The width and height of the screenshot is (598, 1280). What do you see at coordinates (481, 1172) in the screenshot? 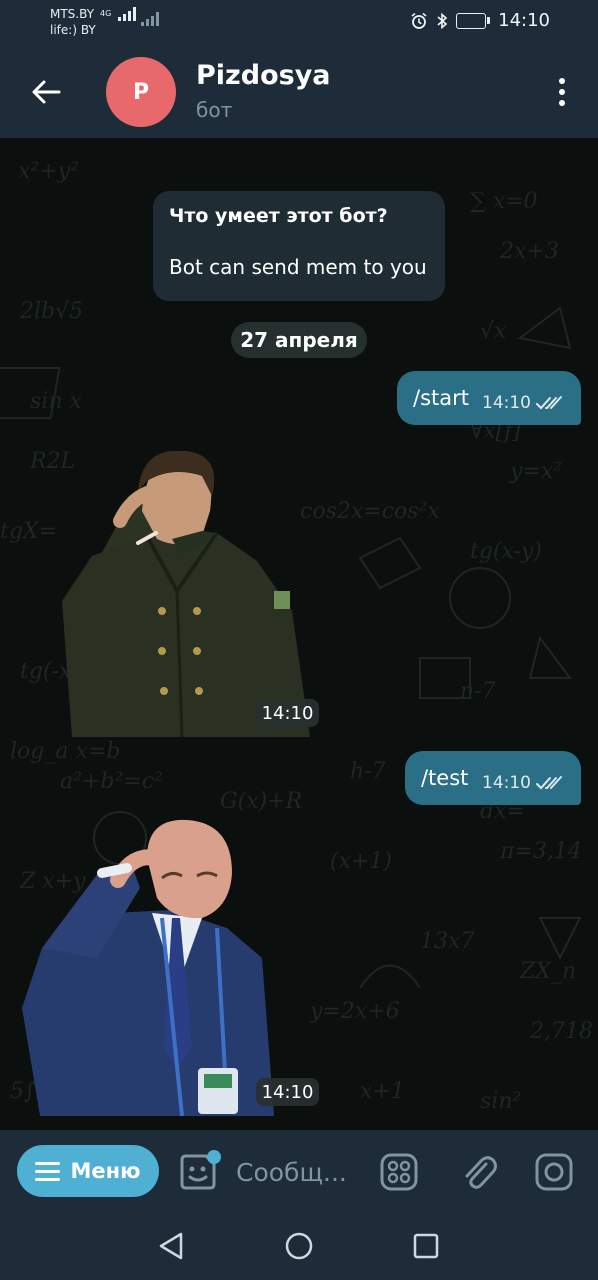
I see `paperclip-icon` at bounding box center [481, 1172].